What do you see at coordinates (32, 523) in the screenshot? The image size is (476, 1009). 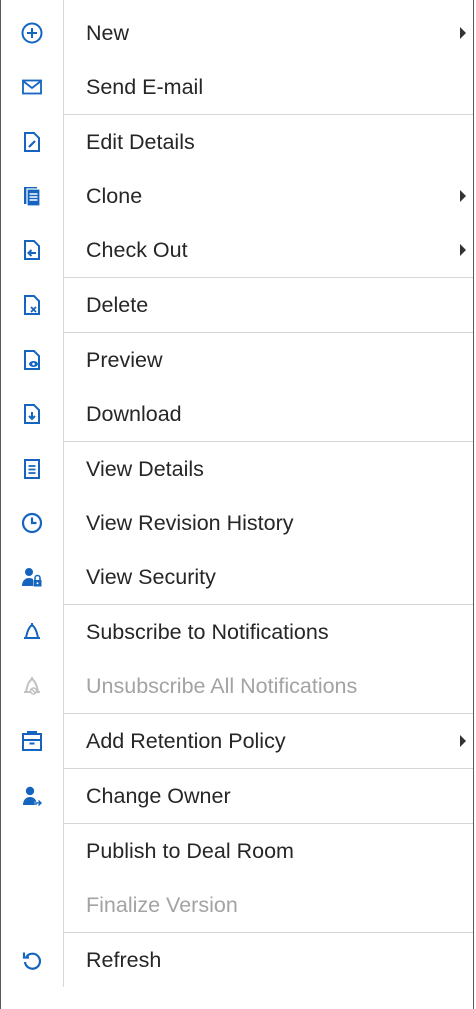 I see `clock-icon` at bounding box center [32, 523].